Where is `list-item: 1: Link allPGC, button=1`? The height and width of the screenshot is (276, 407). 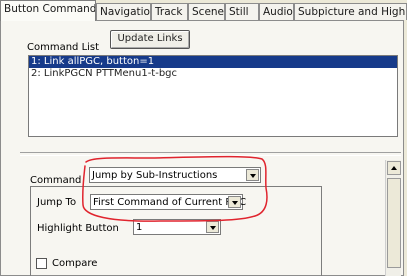
list-item: 1: Link allPGC, button=1 is located at coordinates (213, 62).